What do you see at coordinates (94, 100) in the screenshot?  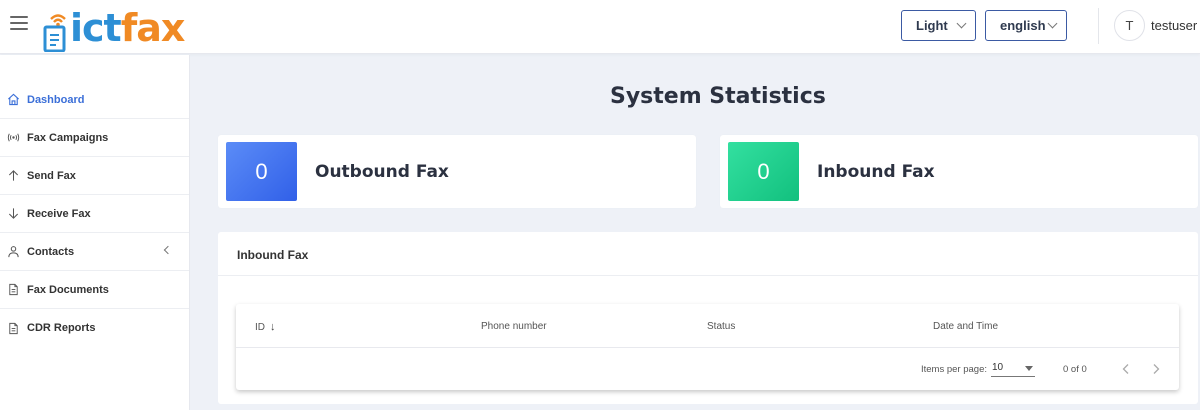 I see `sidebar-item-dashboard: Dashboard` at bounding box center [94, 100].